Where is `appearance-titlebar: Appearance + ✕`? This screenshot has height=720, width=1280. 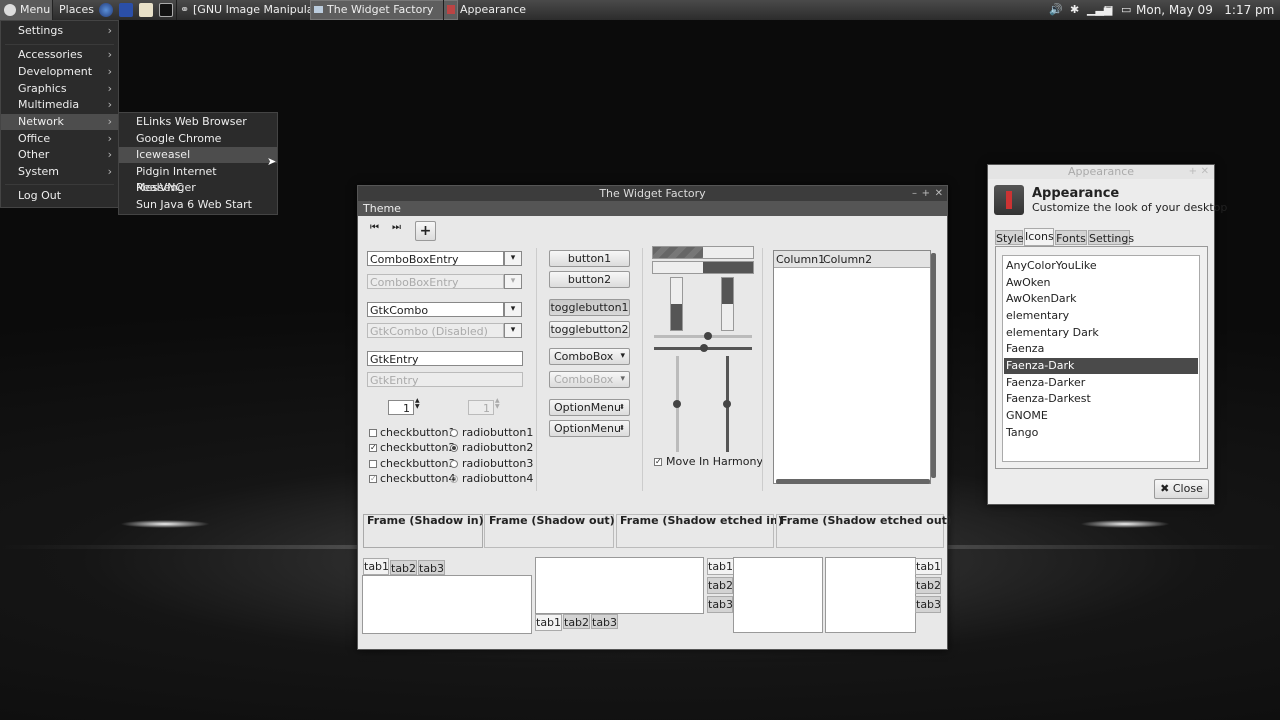
appearance-titlebar: Appearance + ✕ is located at coordinates (1101, 172).